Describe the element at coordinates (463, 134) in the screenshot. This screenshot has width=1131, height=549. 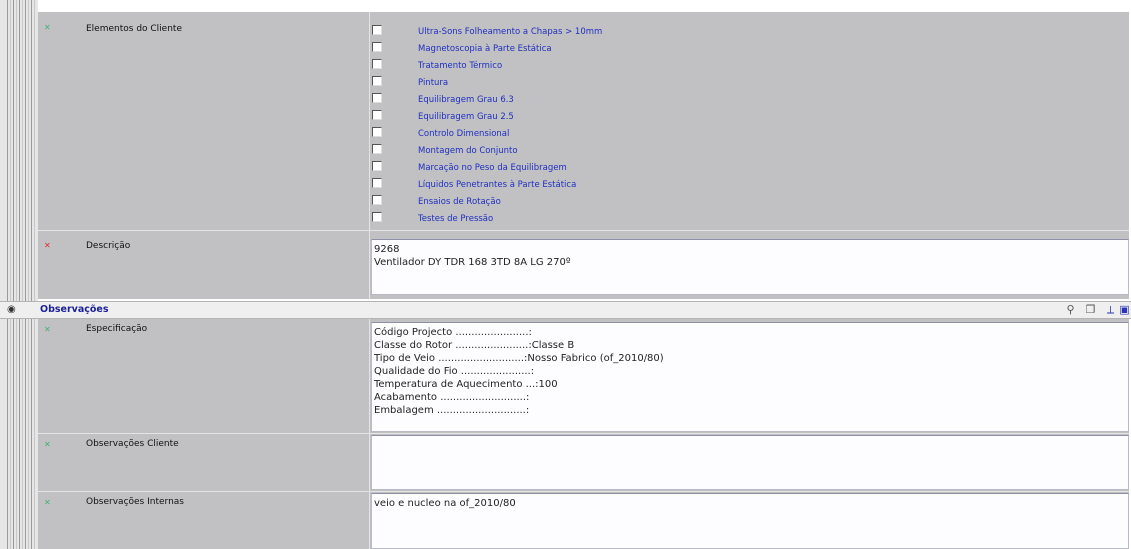
I see `checkbox-label: Controlo Dimensional` at that location.